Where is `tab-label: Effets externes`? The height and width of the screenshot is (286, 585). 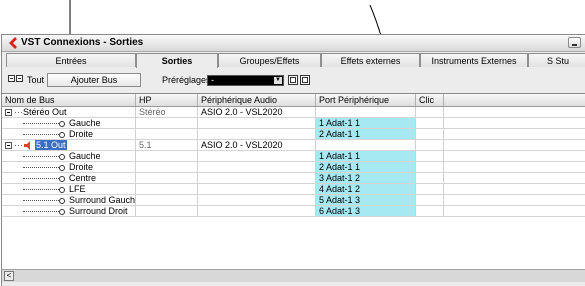
tab-label: Effets externes is located at coordinates (370, 61).